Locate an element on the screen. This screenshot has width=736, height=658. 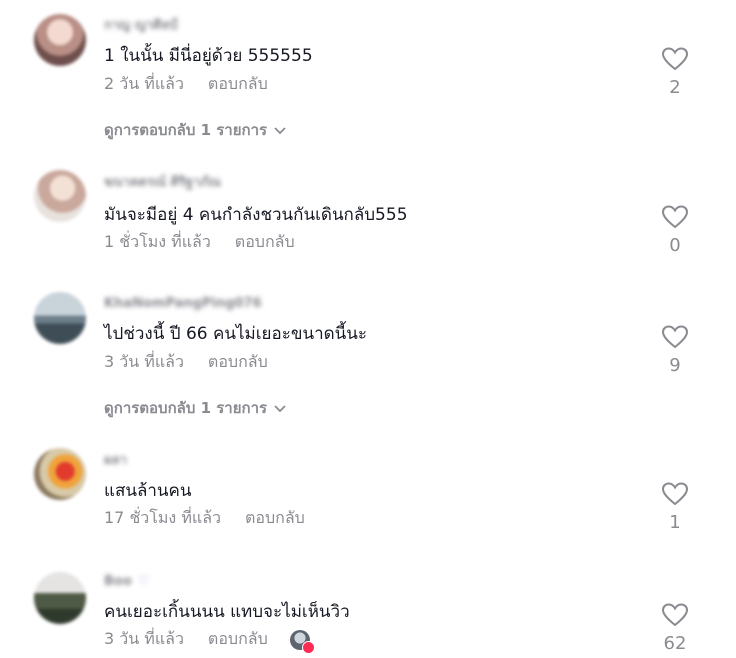
like-button: 9 is located at coordinates (675, 351).